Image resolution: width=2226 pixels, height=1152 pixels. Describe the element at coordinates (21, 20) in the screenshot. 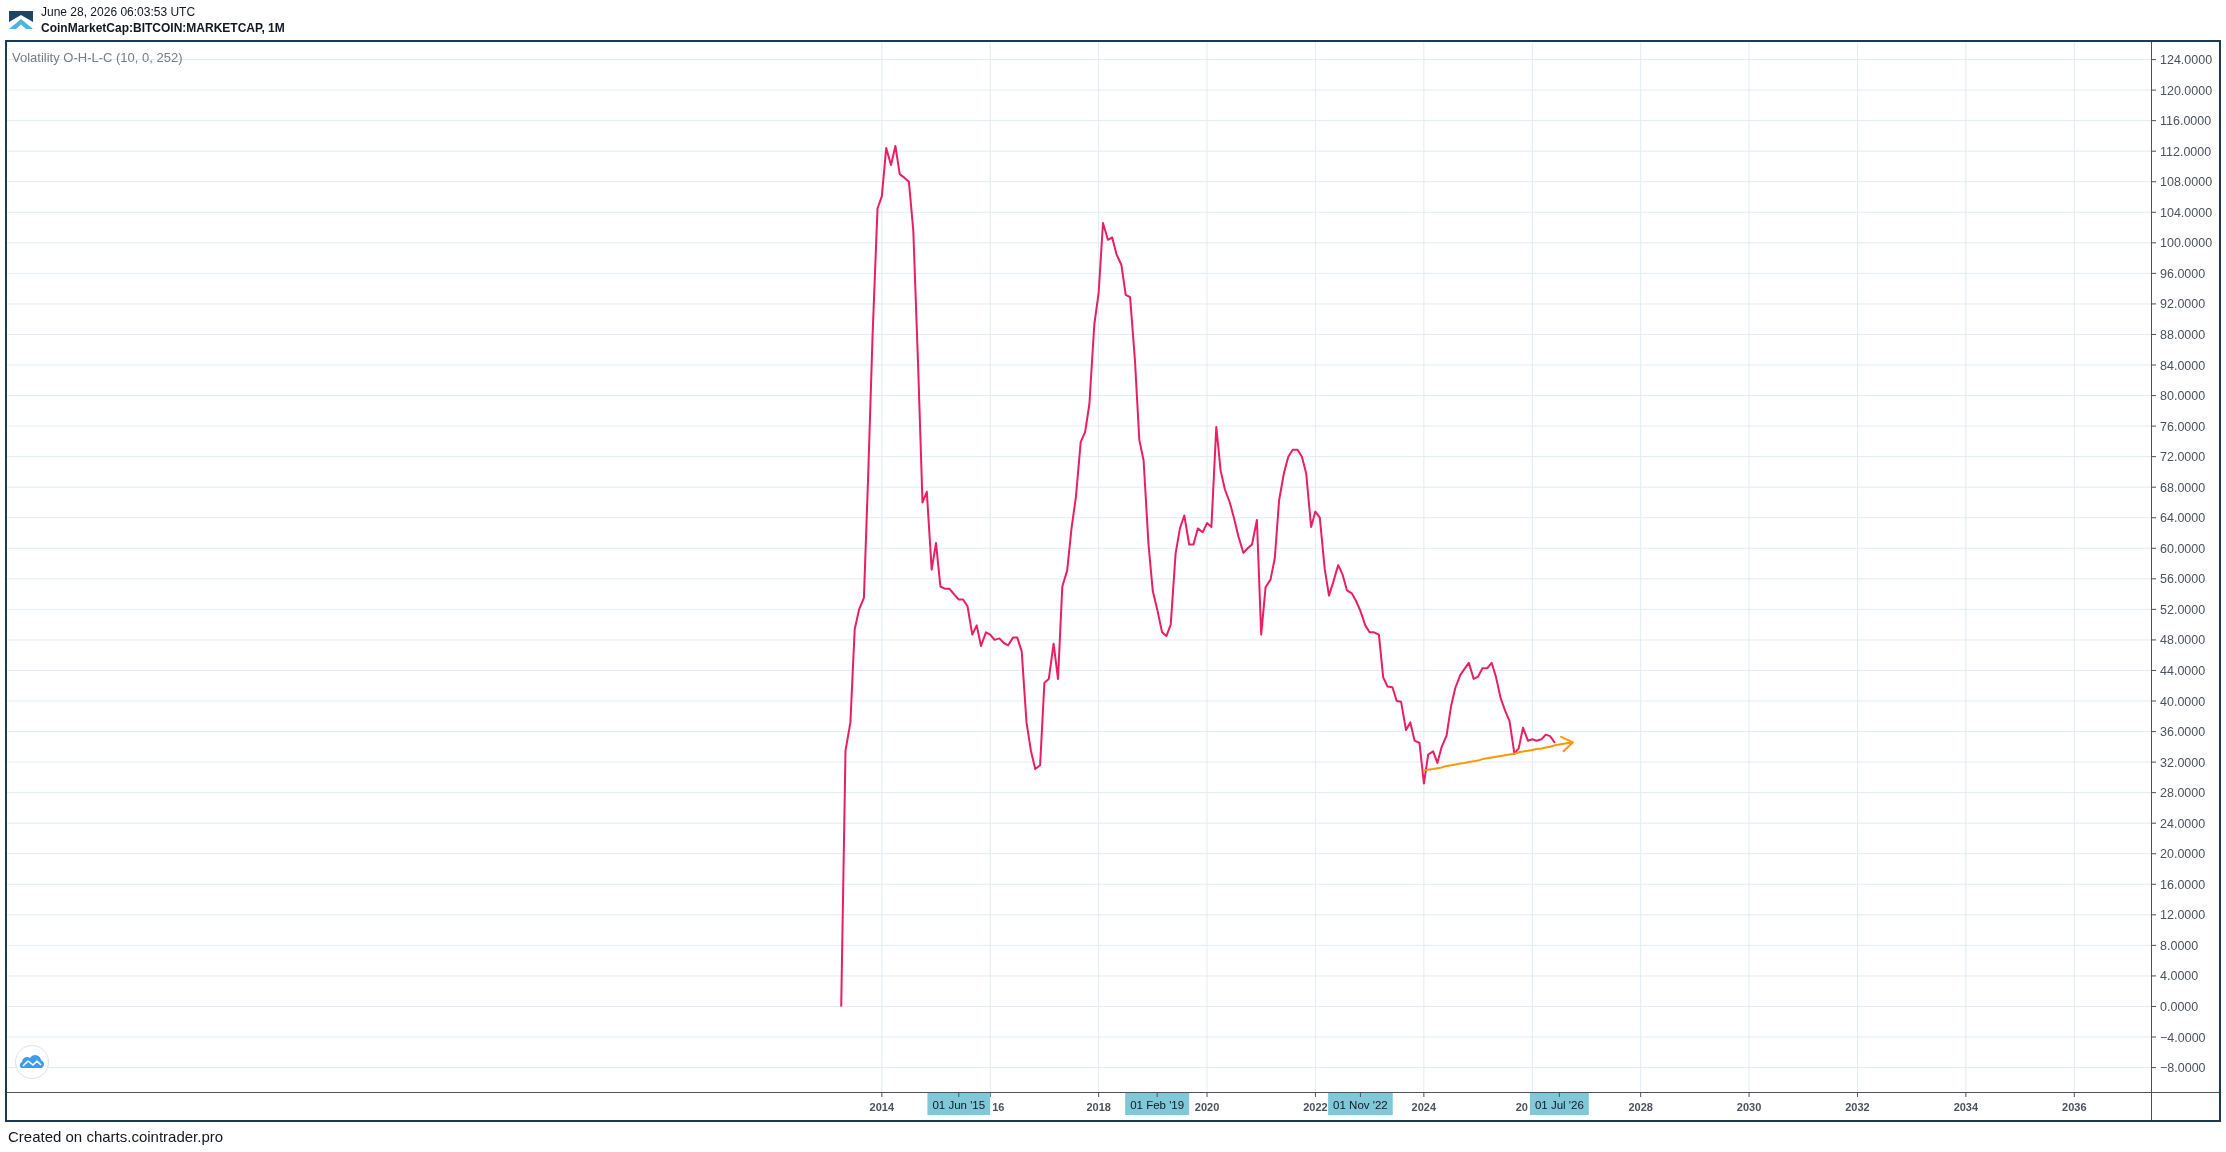

I see `logo-icon` at that location.